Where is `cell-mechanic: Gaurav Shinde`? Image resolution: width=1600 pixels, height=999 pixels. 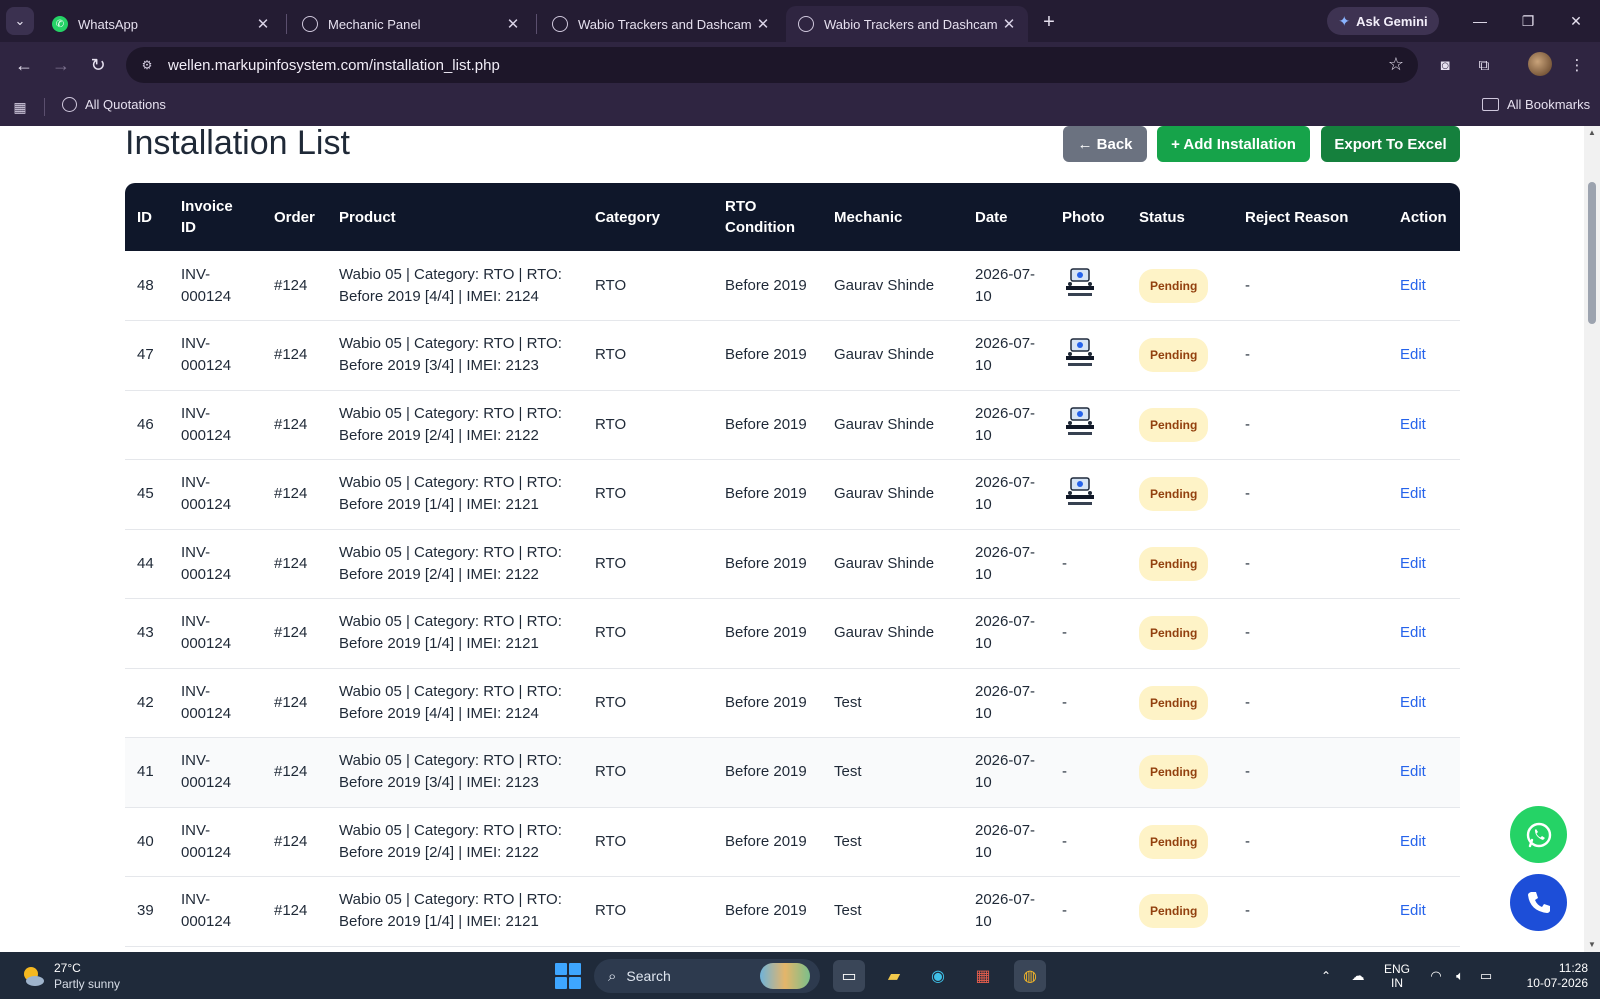
cell-mechanic: Gaurav Shinde is located at coordinates (892, 355).